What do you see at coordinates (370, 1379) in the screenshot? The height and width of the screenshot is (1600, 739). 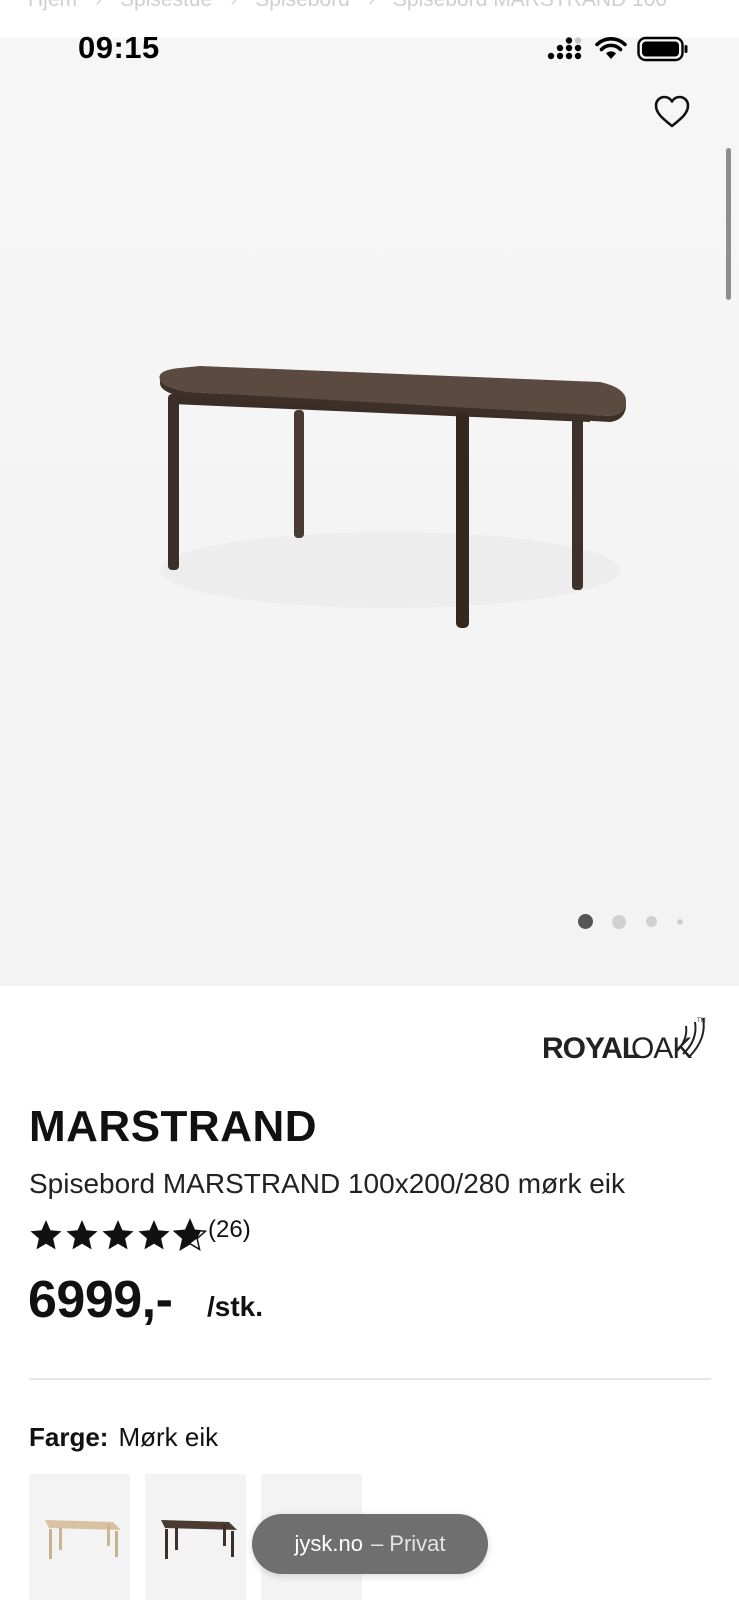 I see `divider` at bounding box center [370, 1379].